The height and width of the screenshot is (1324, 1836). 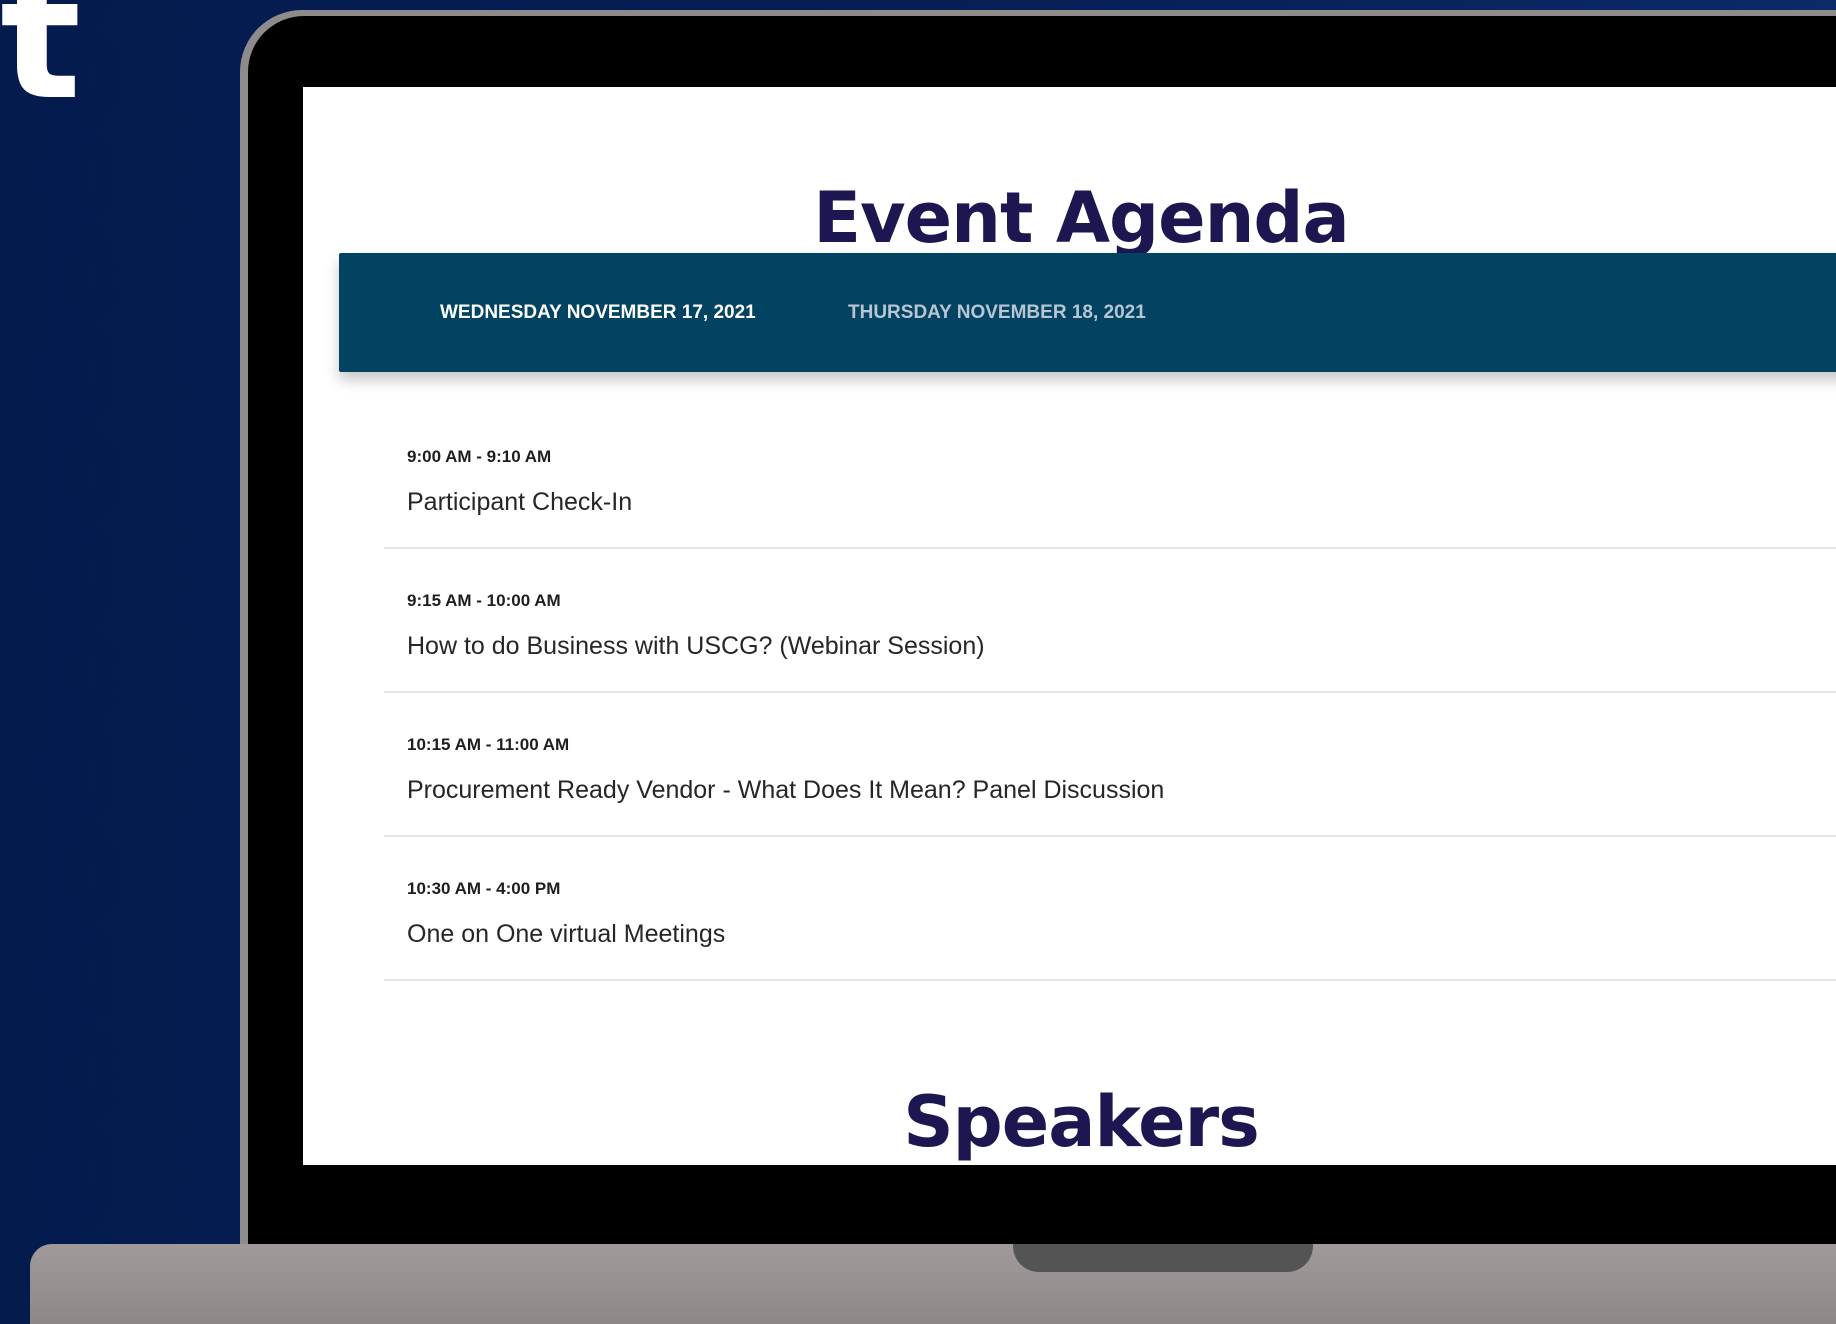 What do you see at coordinates (479, 456) in the screenshot?
I see `session-time: 9:00 AM - 9:10 AM` at bounding box center [479, 456].